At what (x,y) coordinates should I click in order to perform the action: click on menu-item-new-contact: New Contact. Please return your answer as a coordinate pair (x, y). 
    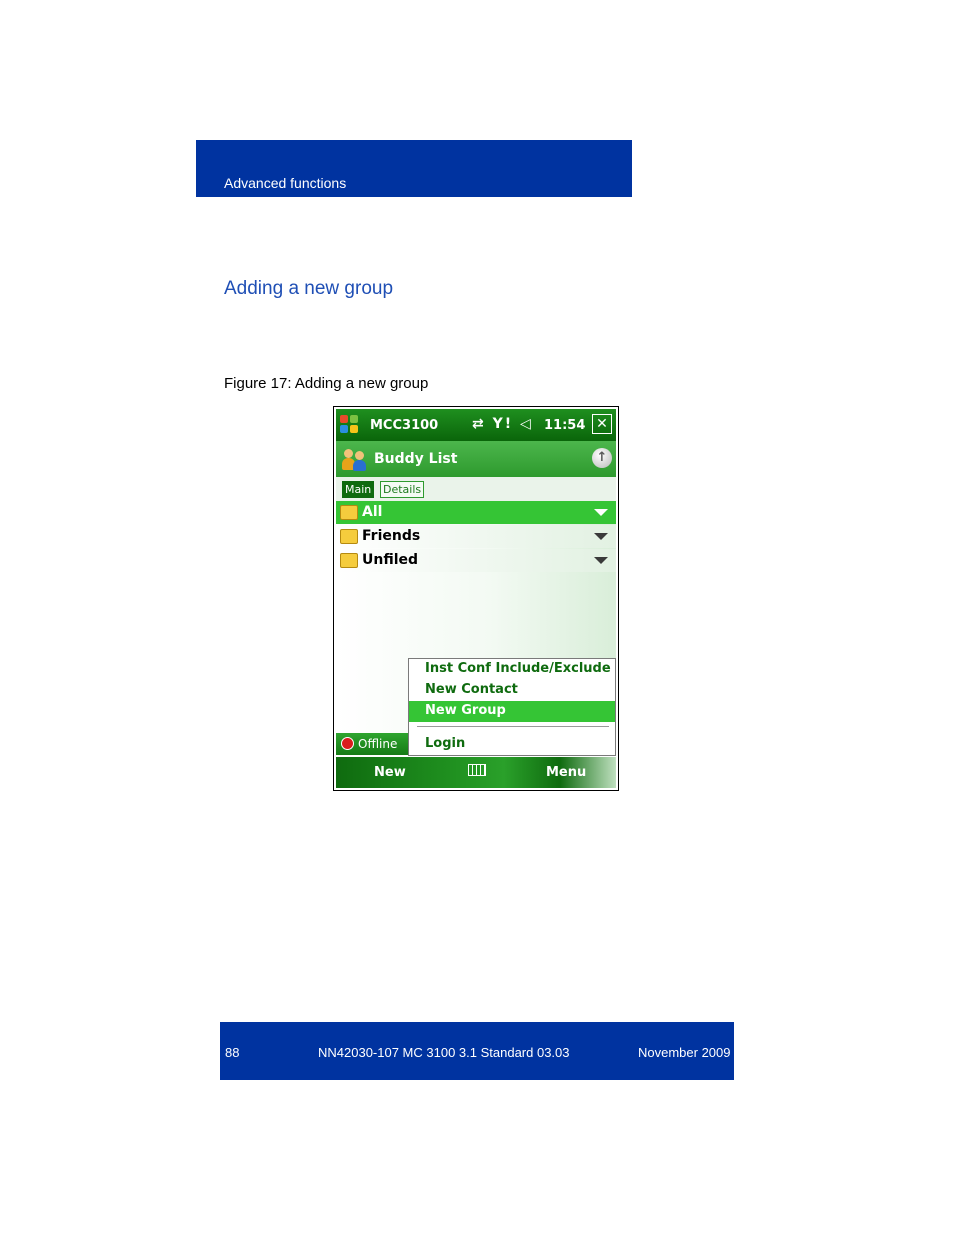
    Looking at the image, I should click on (512, 690).